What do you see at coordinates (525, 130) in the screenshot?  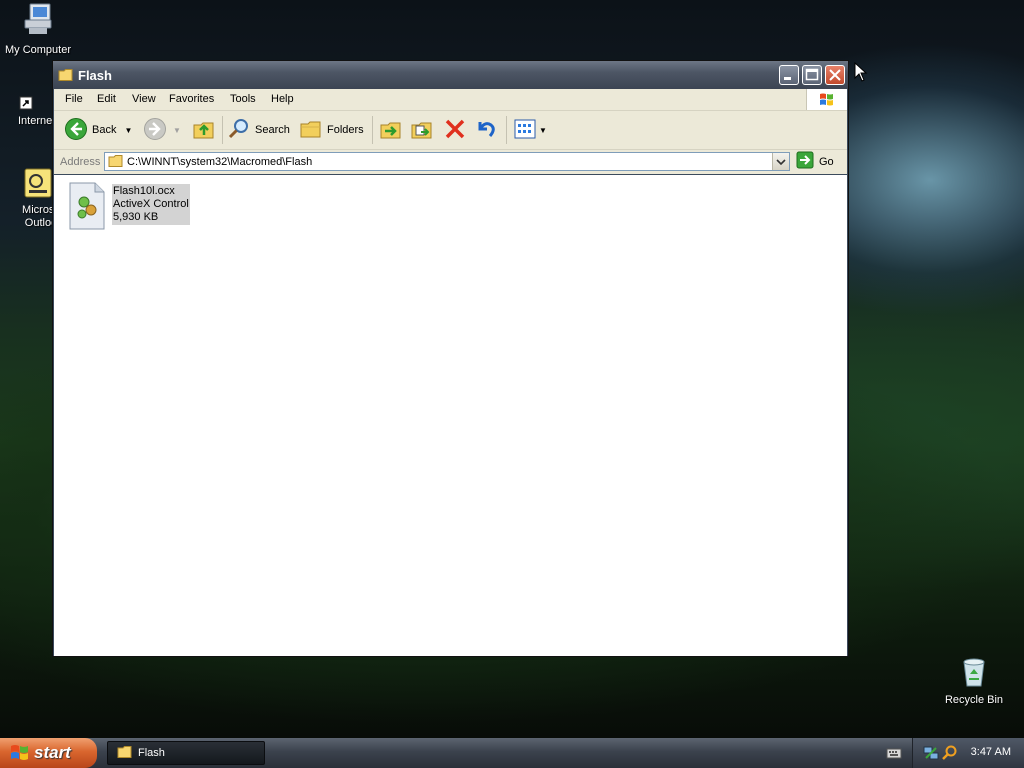 I see `views-grid-icon` at bounding box center [525, 130].